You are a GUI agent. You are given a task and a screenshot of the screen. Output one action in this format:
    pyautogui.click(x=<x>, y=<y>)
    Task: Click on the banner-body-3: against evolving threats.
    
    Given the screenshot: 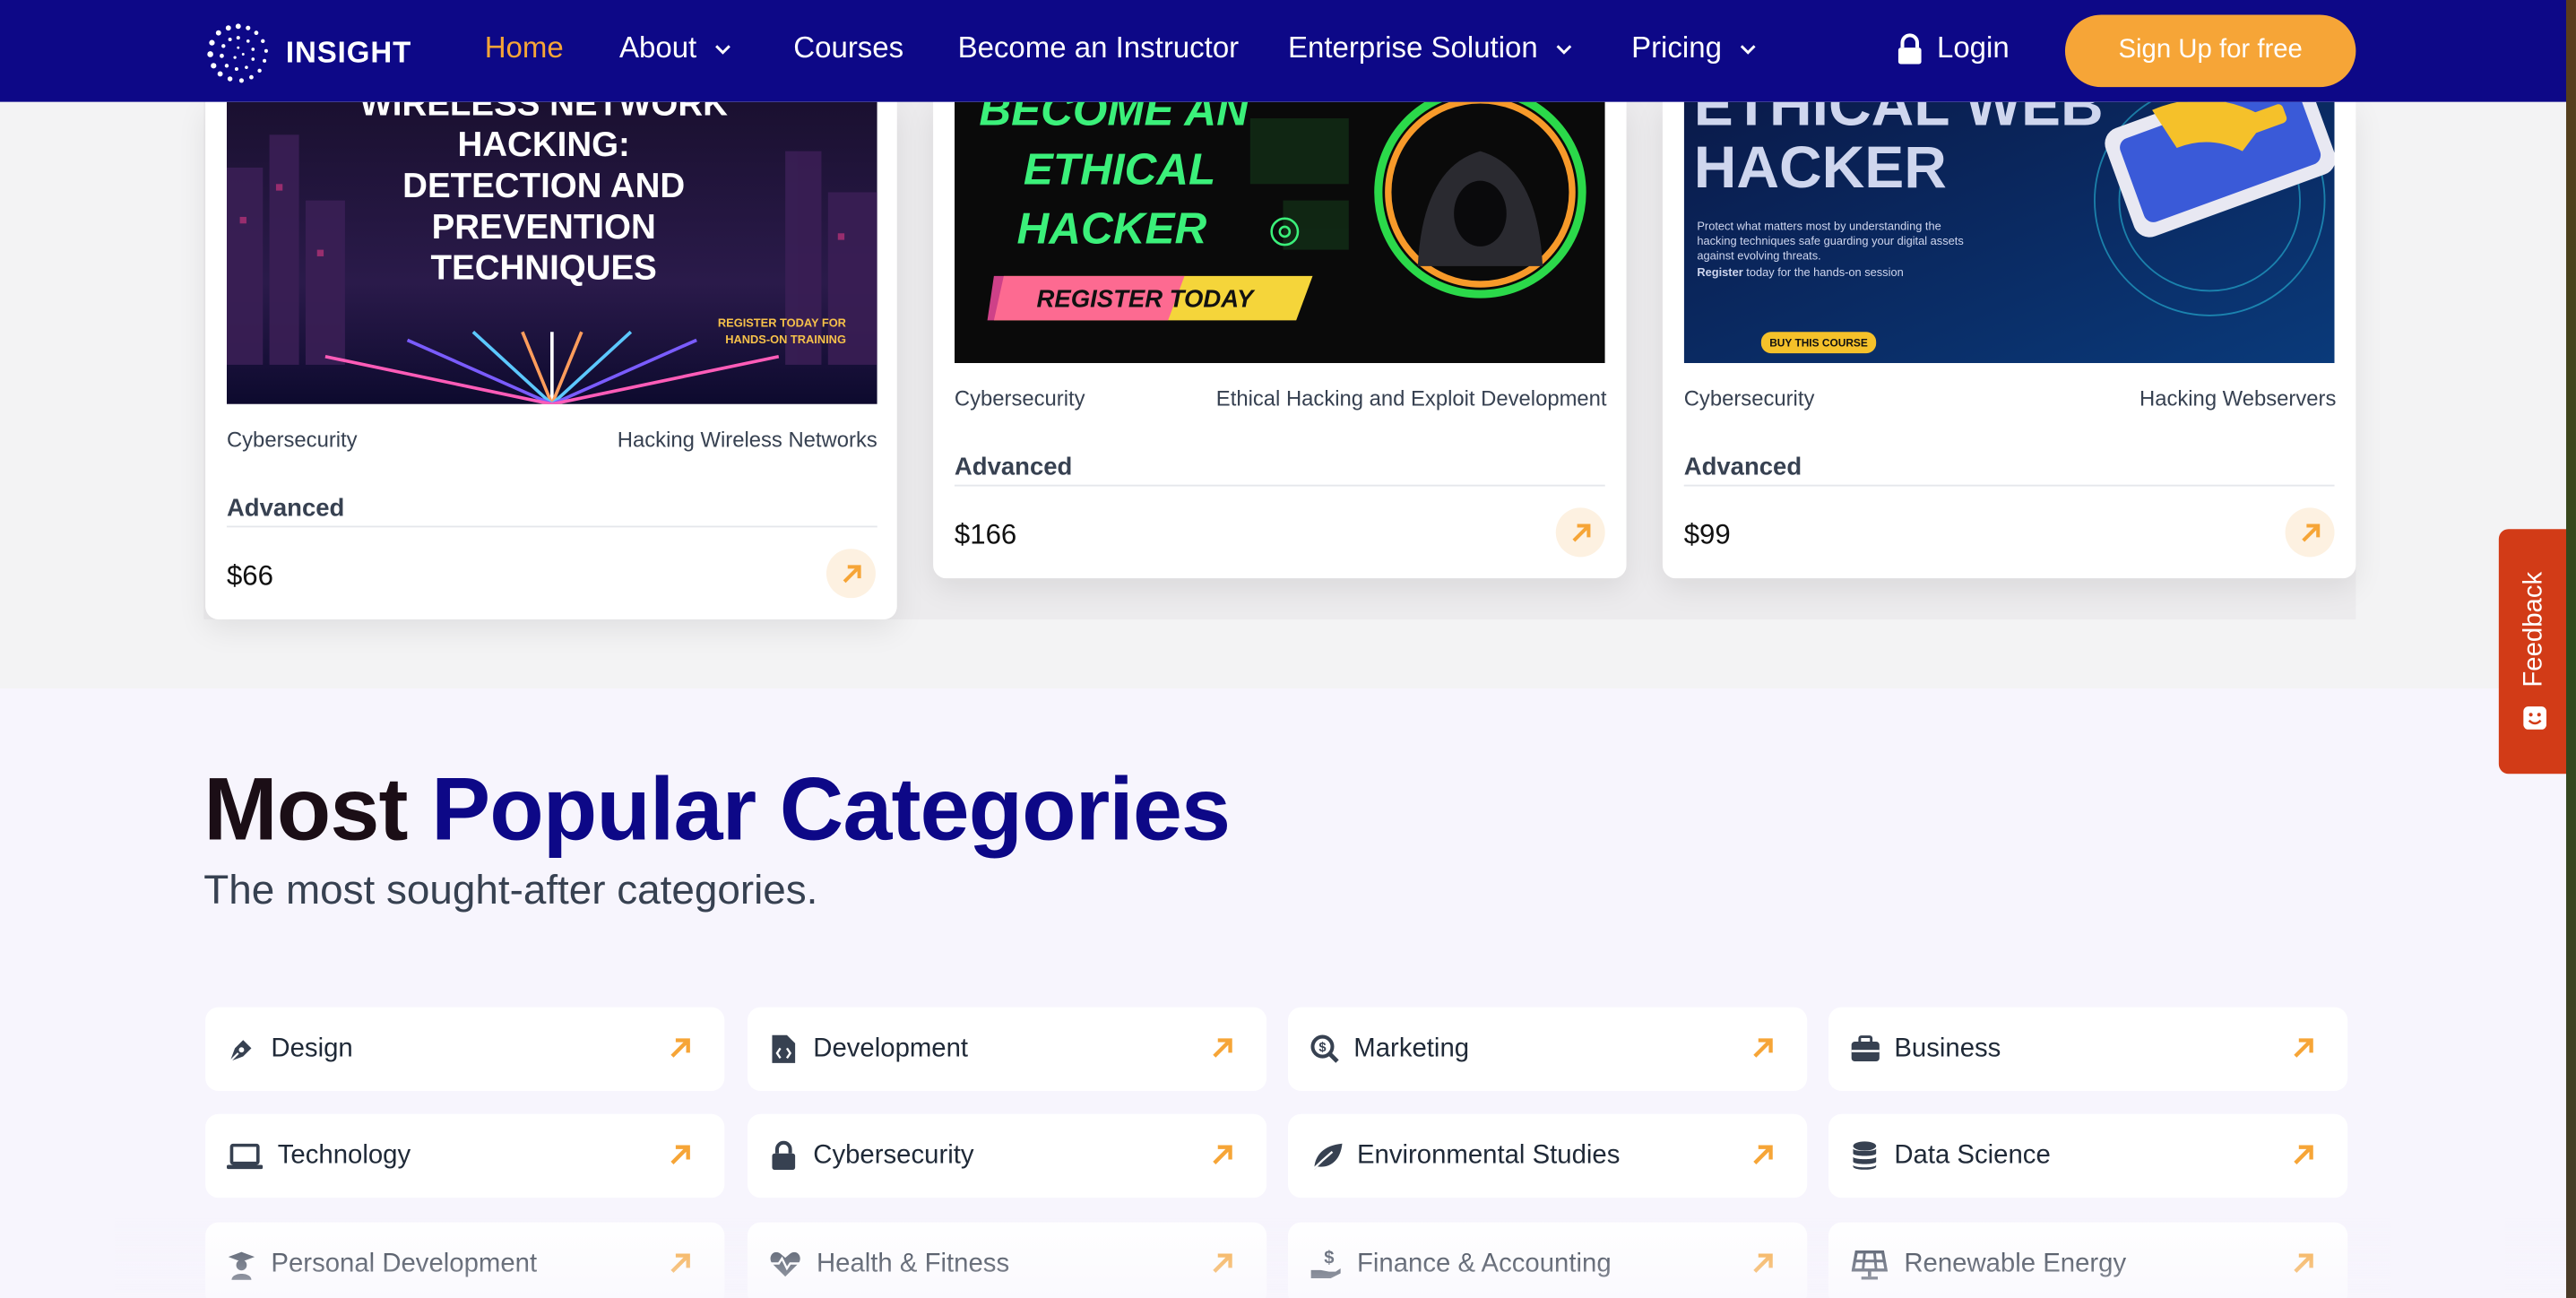 What is the action you would take?
    pyautogui.click(x=1758, y=256)
    